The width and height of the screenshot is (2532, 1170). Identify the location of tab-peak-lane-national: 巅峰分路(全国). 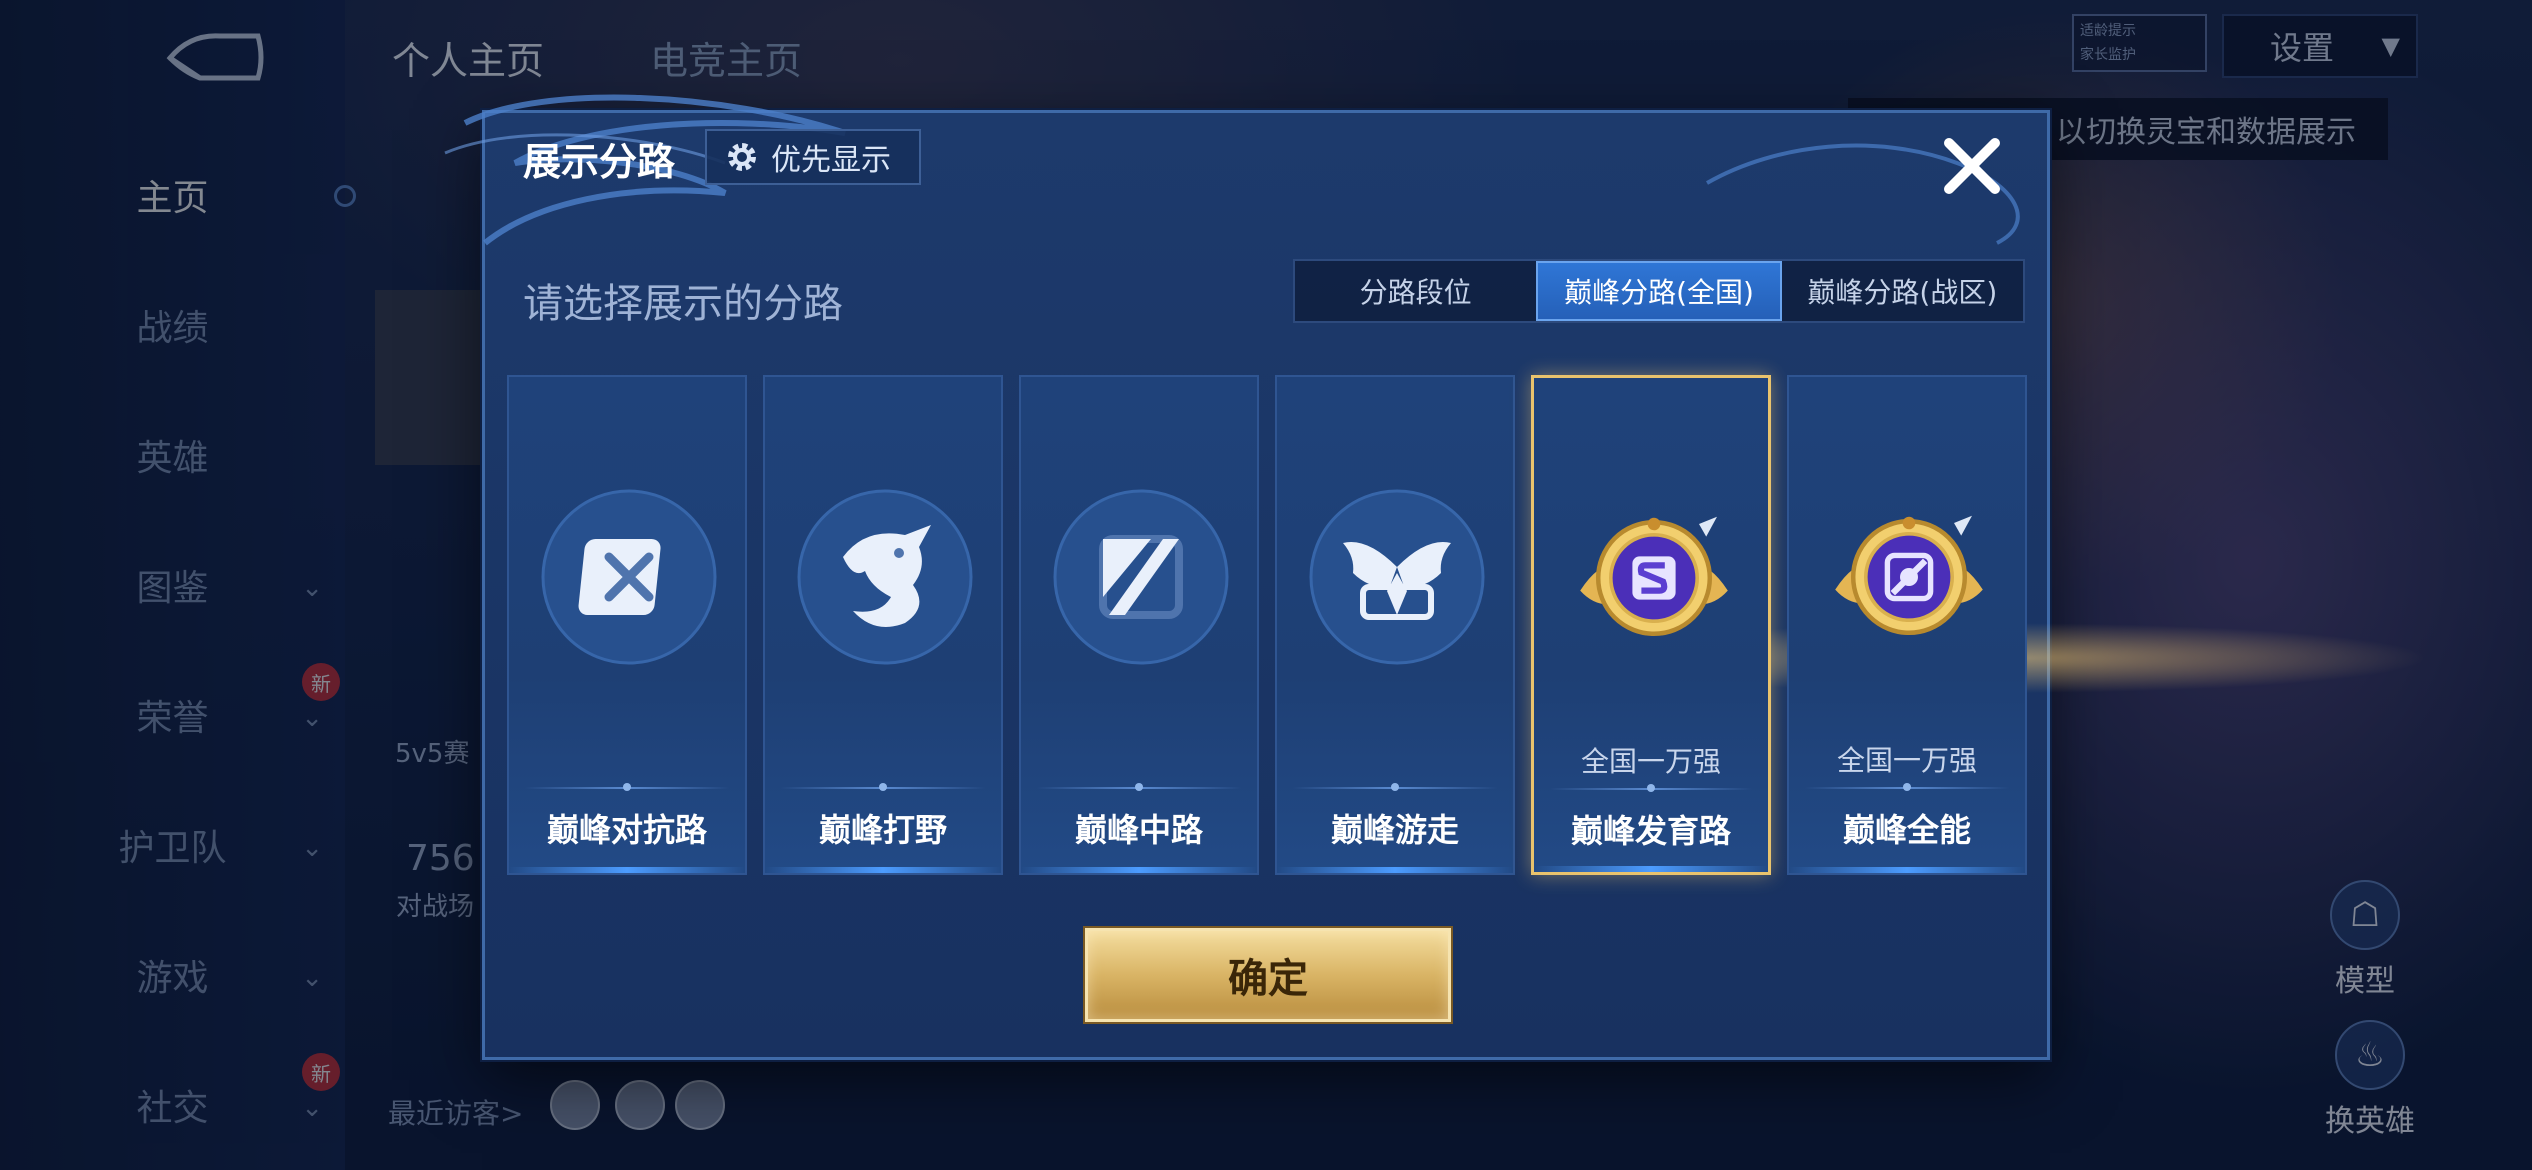
(1659, 291).